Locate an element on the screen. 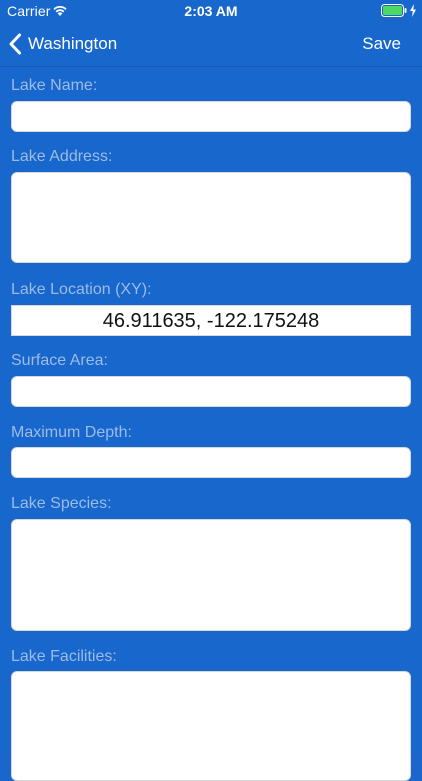  status-bar: Carrier 2:03 AM is located at coordinates (211, 11).